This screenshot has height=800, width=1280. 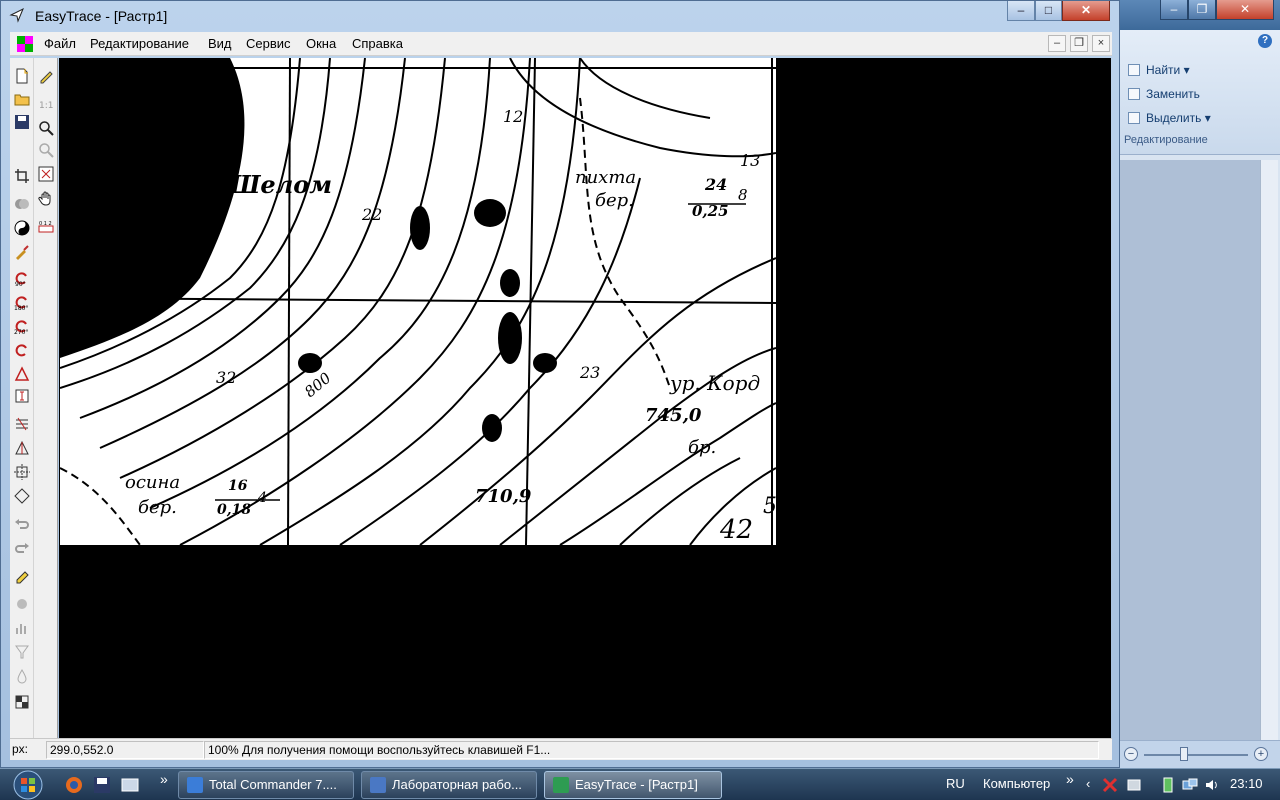 I want to click on zoom-button, so click(x=46, y=128).